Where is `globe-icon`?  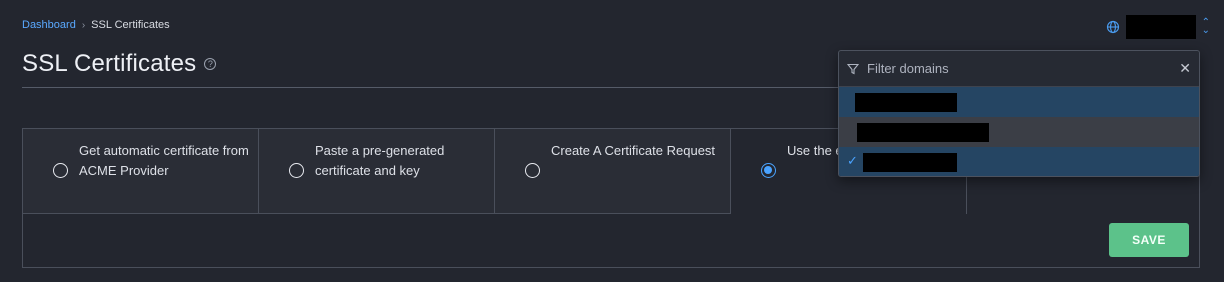 globe-icon is located at coordinates (1112, 27).